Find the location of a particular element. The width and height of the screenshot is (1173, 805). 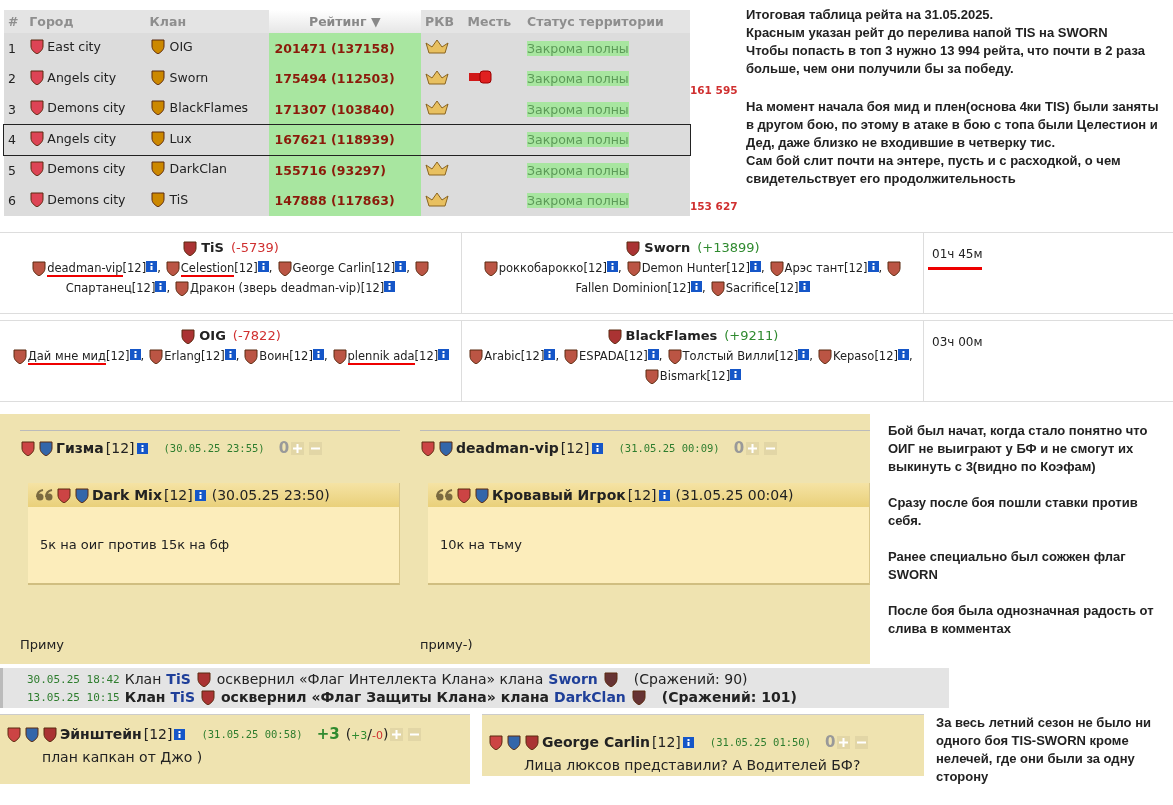

quote-date: (31.05.25 00:04) is located at coordinates (734, 495).